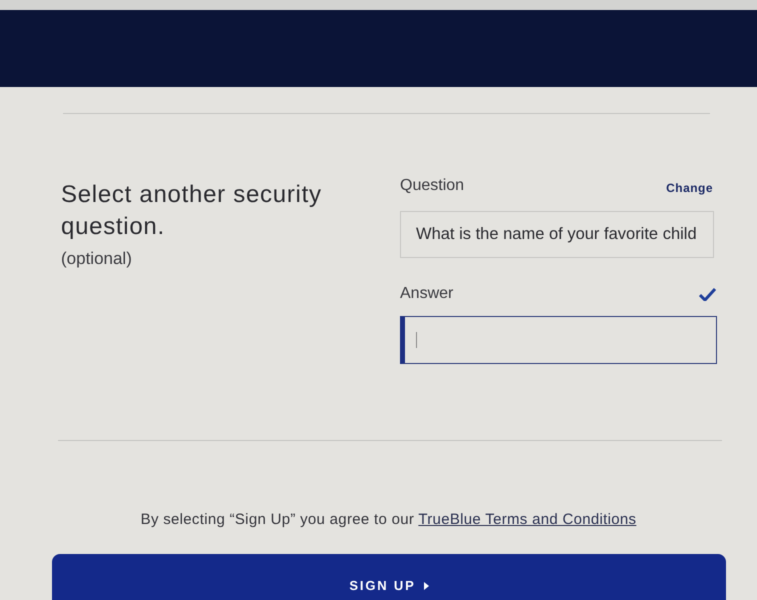 Image resolution: width=757 pixels, height=600 pixels. Describe the element at coordinates (97, 259) in the screenshot. I see `optional-note: (optional)` at that location.